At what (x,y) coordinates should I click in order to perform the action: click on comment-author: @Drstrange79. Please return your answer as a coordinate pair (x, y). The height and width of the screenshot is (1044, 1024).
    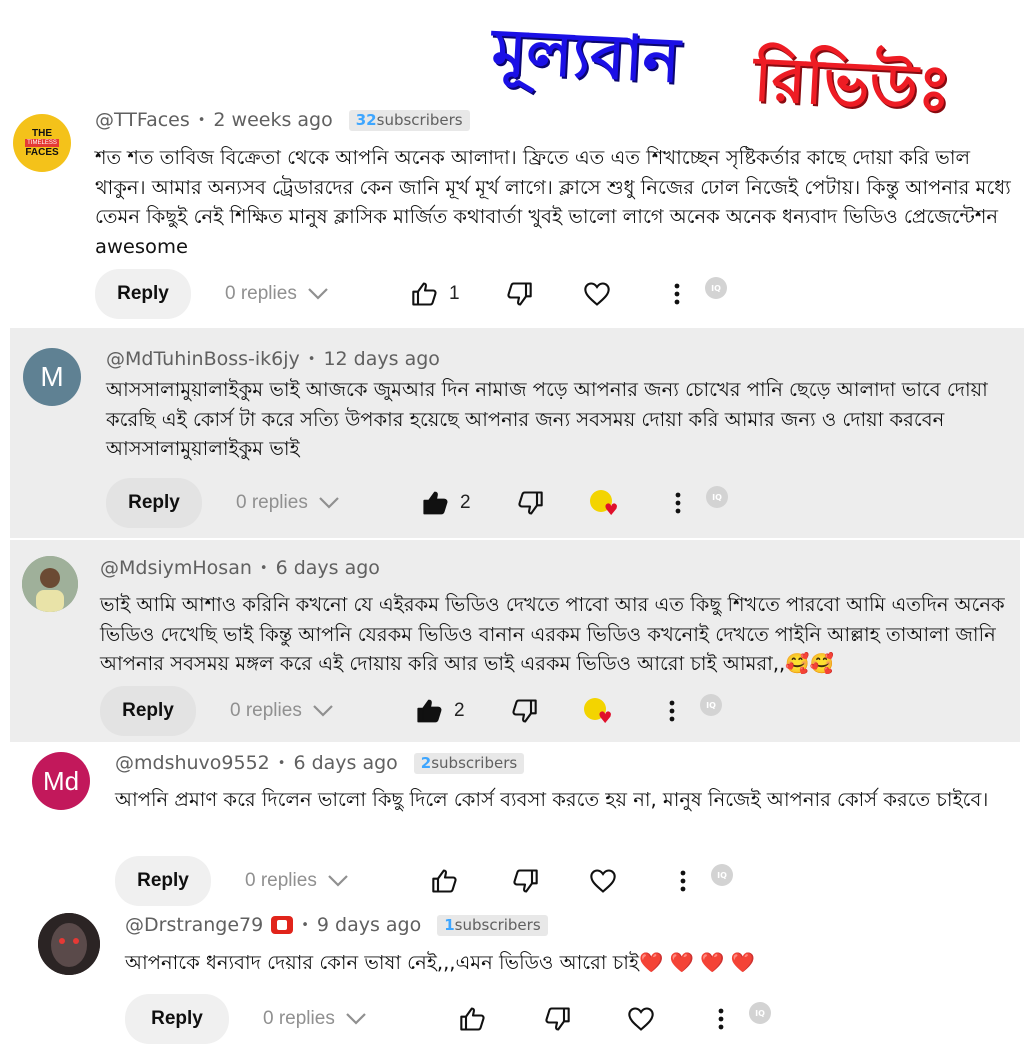
    Looking at the image, I should click on (194, 925).